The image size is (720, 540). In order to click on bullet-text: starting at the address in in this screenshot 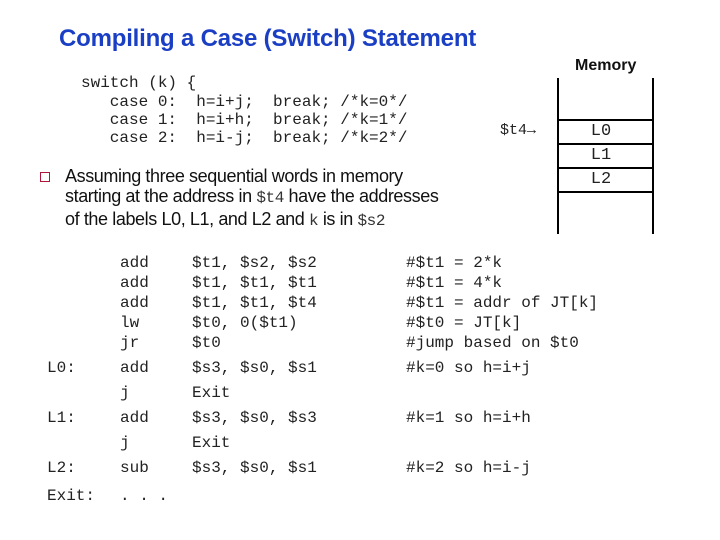, I will do `click(161, 196)`.